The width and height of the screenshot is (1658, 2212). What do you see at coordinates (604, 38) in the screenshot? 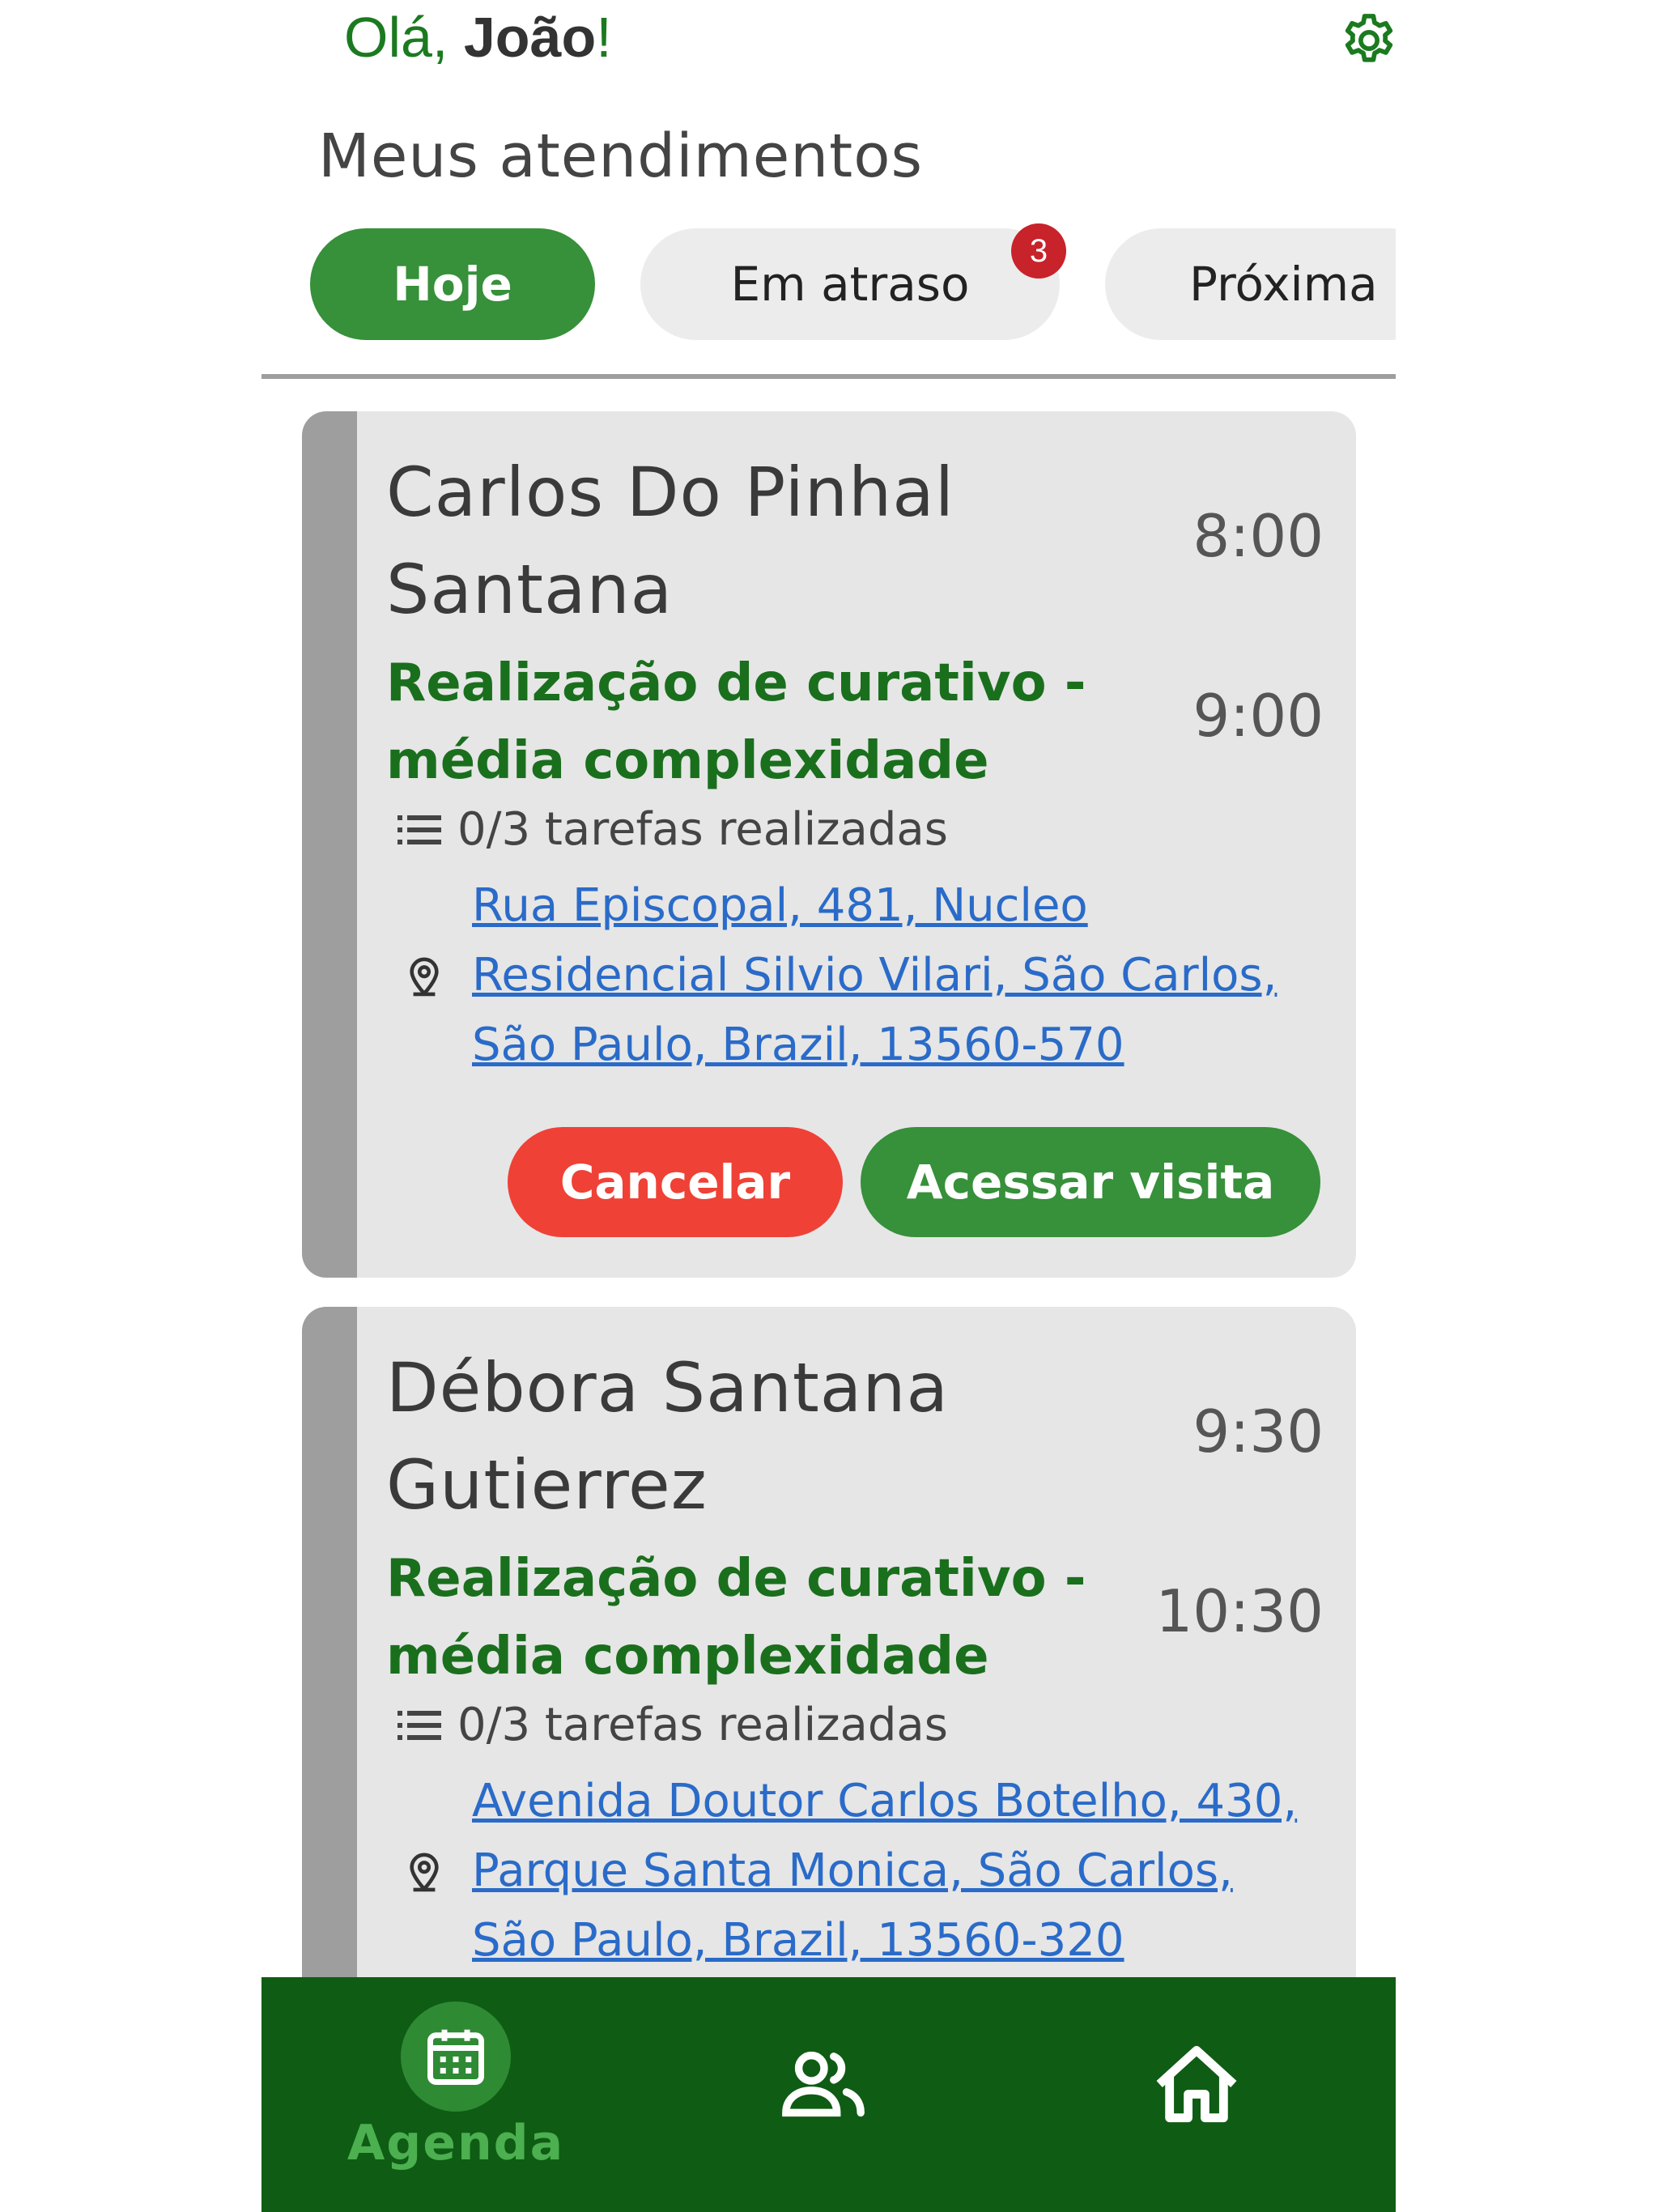
I see `greeting-suffix: !` at bounding box center [604, 38].